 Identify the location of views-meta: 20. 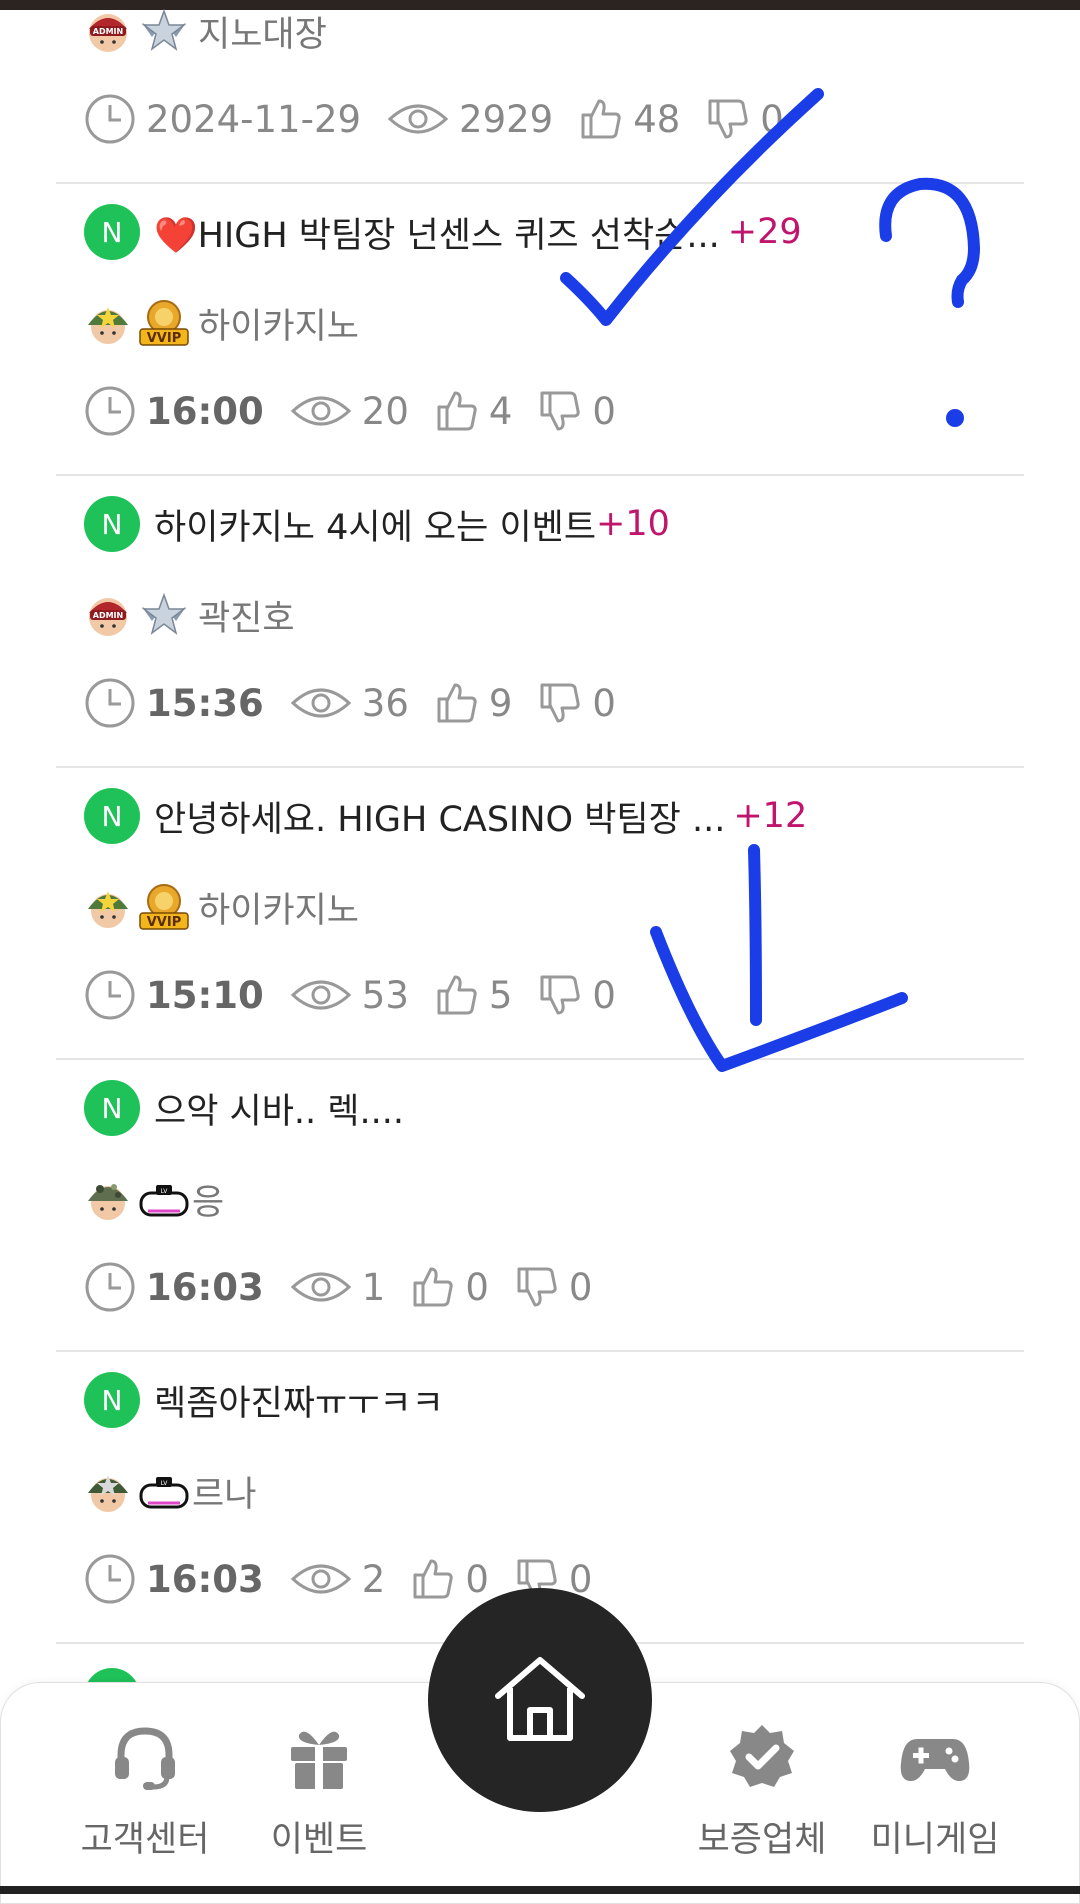
(349, 411).